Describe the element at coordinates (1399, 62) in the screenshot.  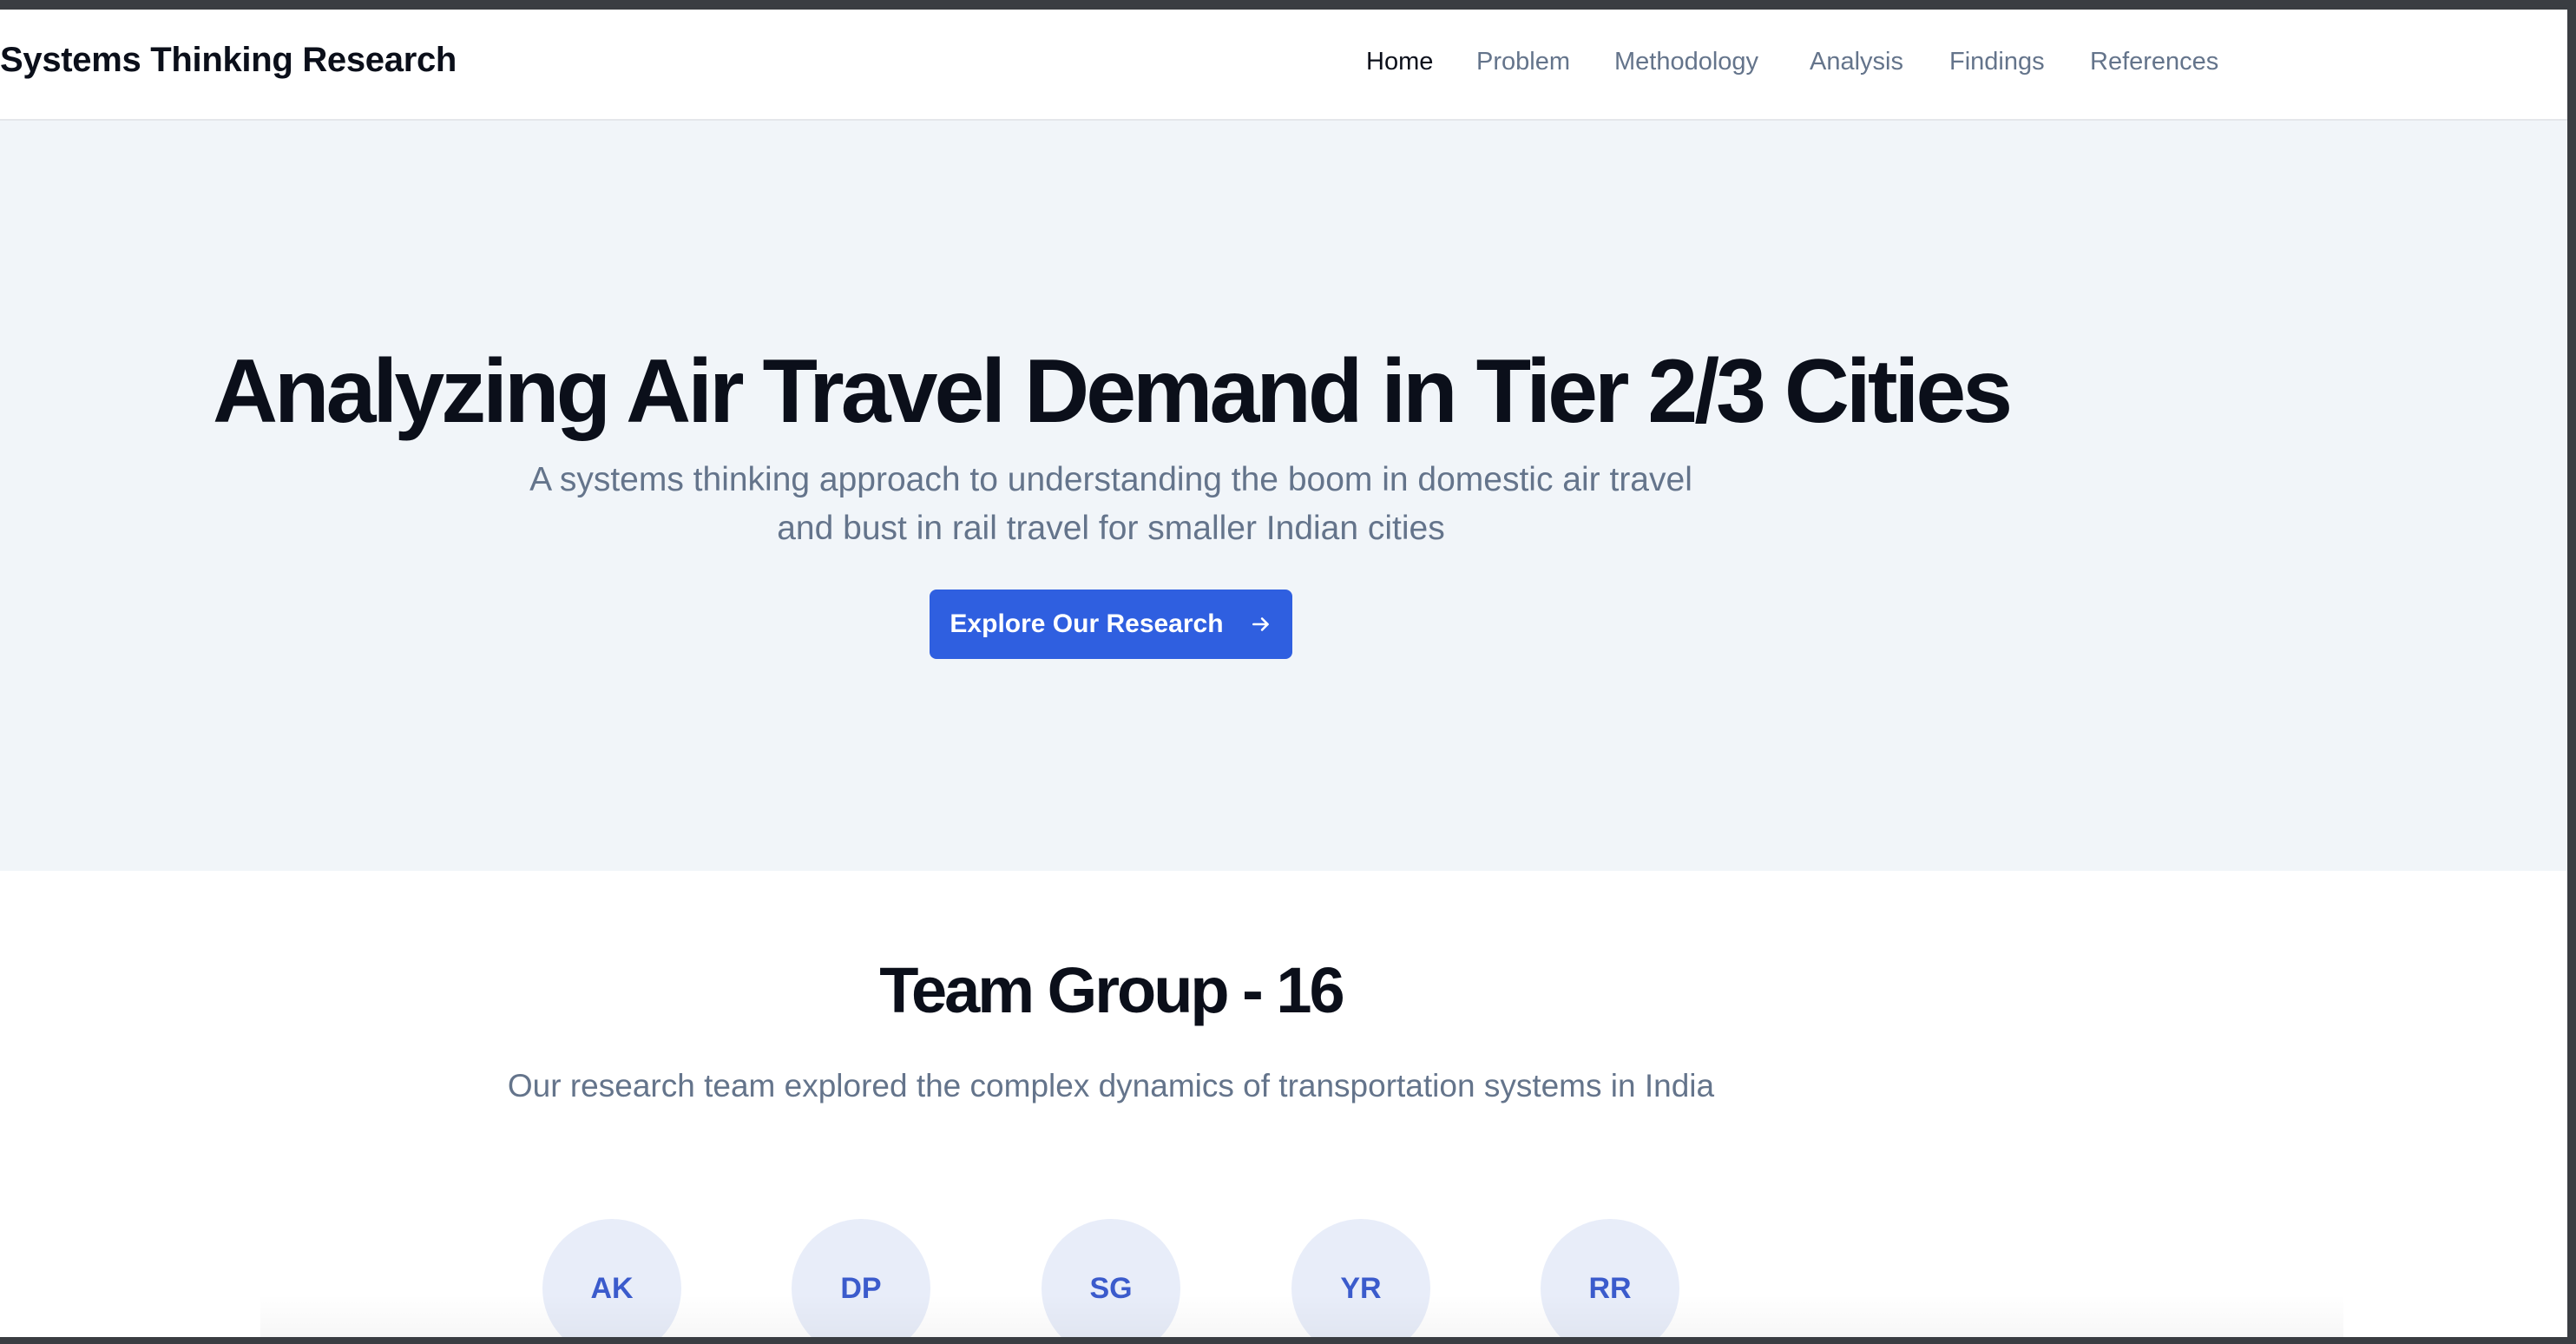
I see `nav-home: Home` at that location.